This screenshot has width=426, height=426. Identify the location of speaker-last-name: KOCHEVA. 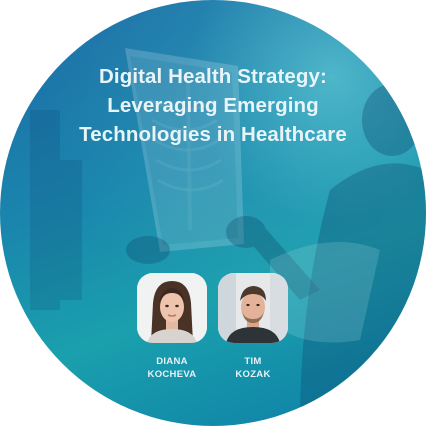
(172, 374).